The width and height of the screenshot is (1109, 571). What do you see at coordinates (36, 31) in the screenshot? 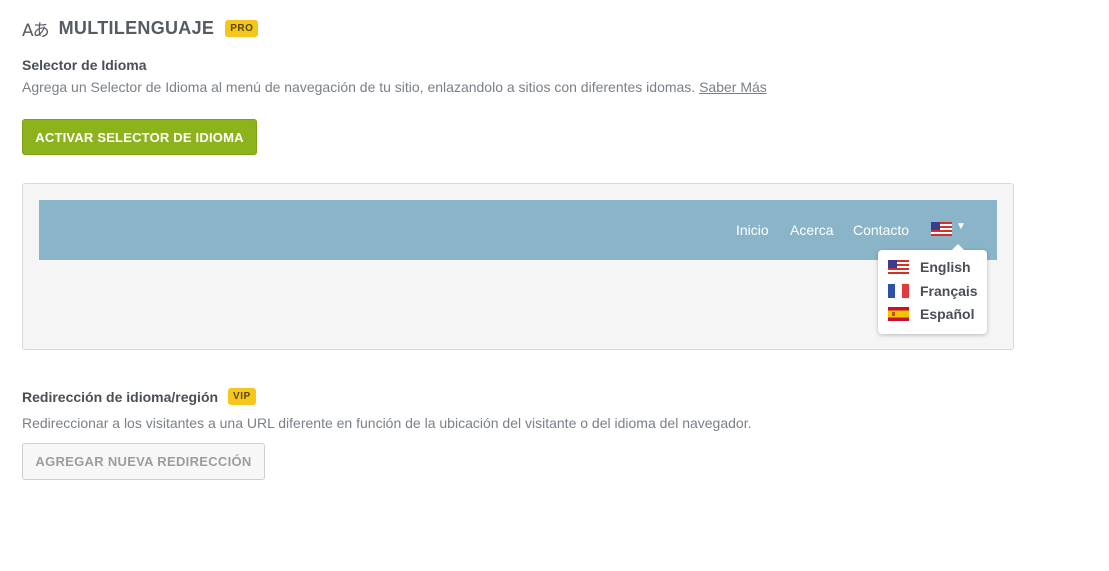
I see `translate-icon: Aあ` at bounding box center [36, 31].